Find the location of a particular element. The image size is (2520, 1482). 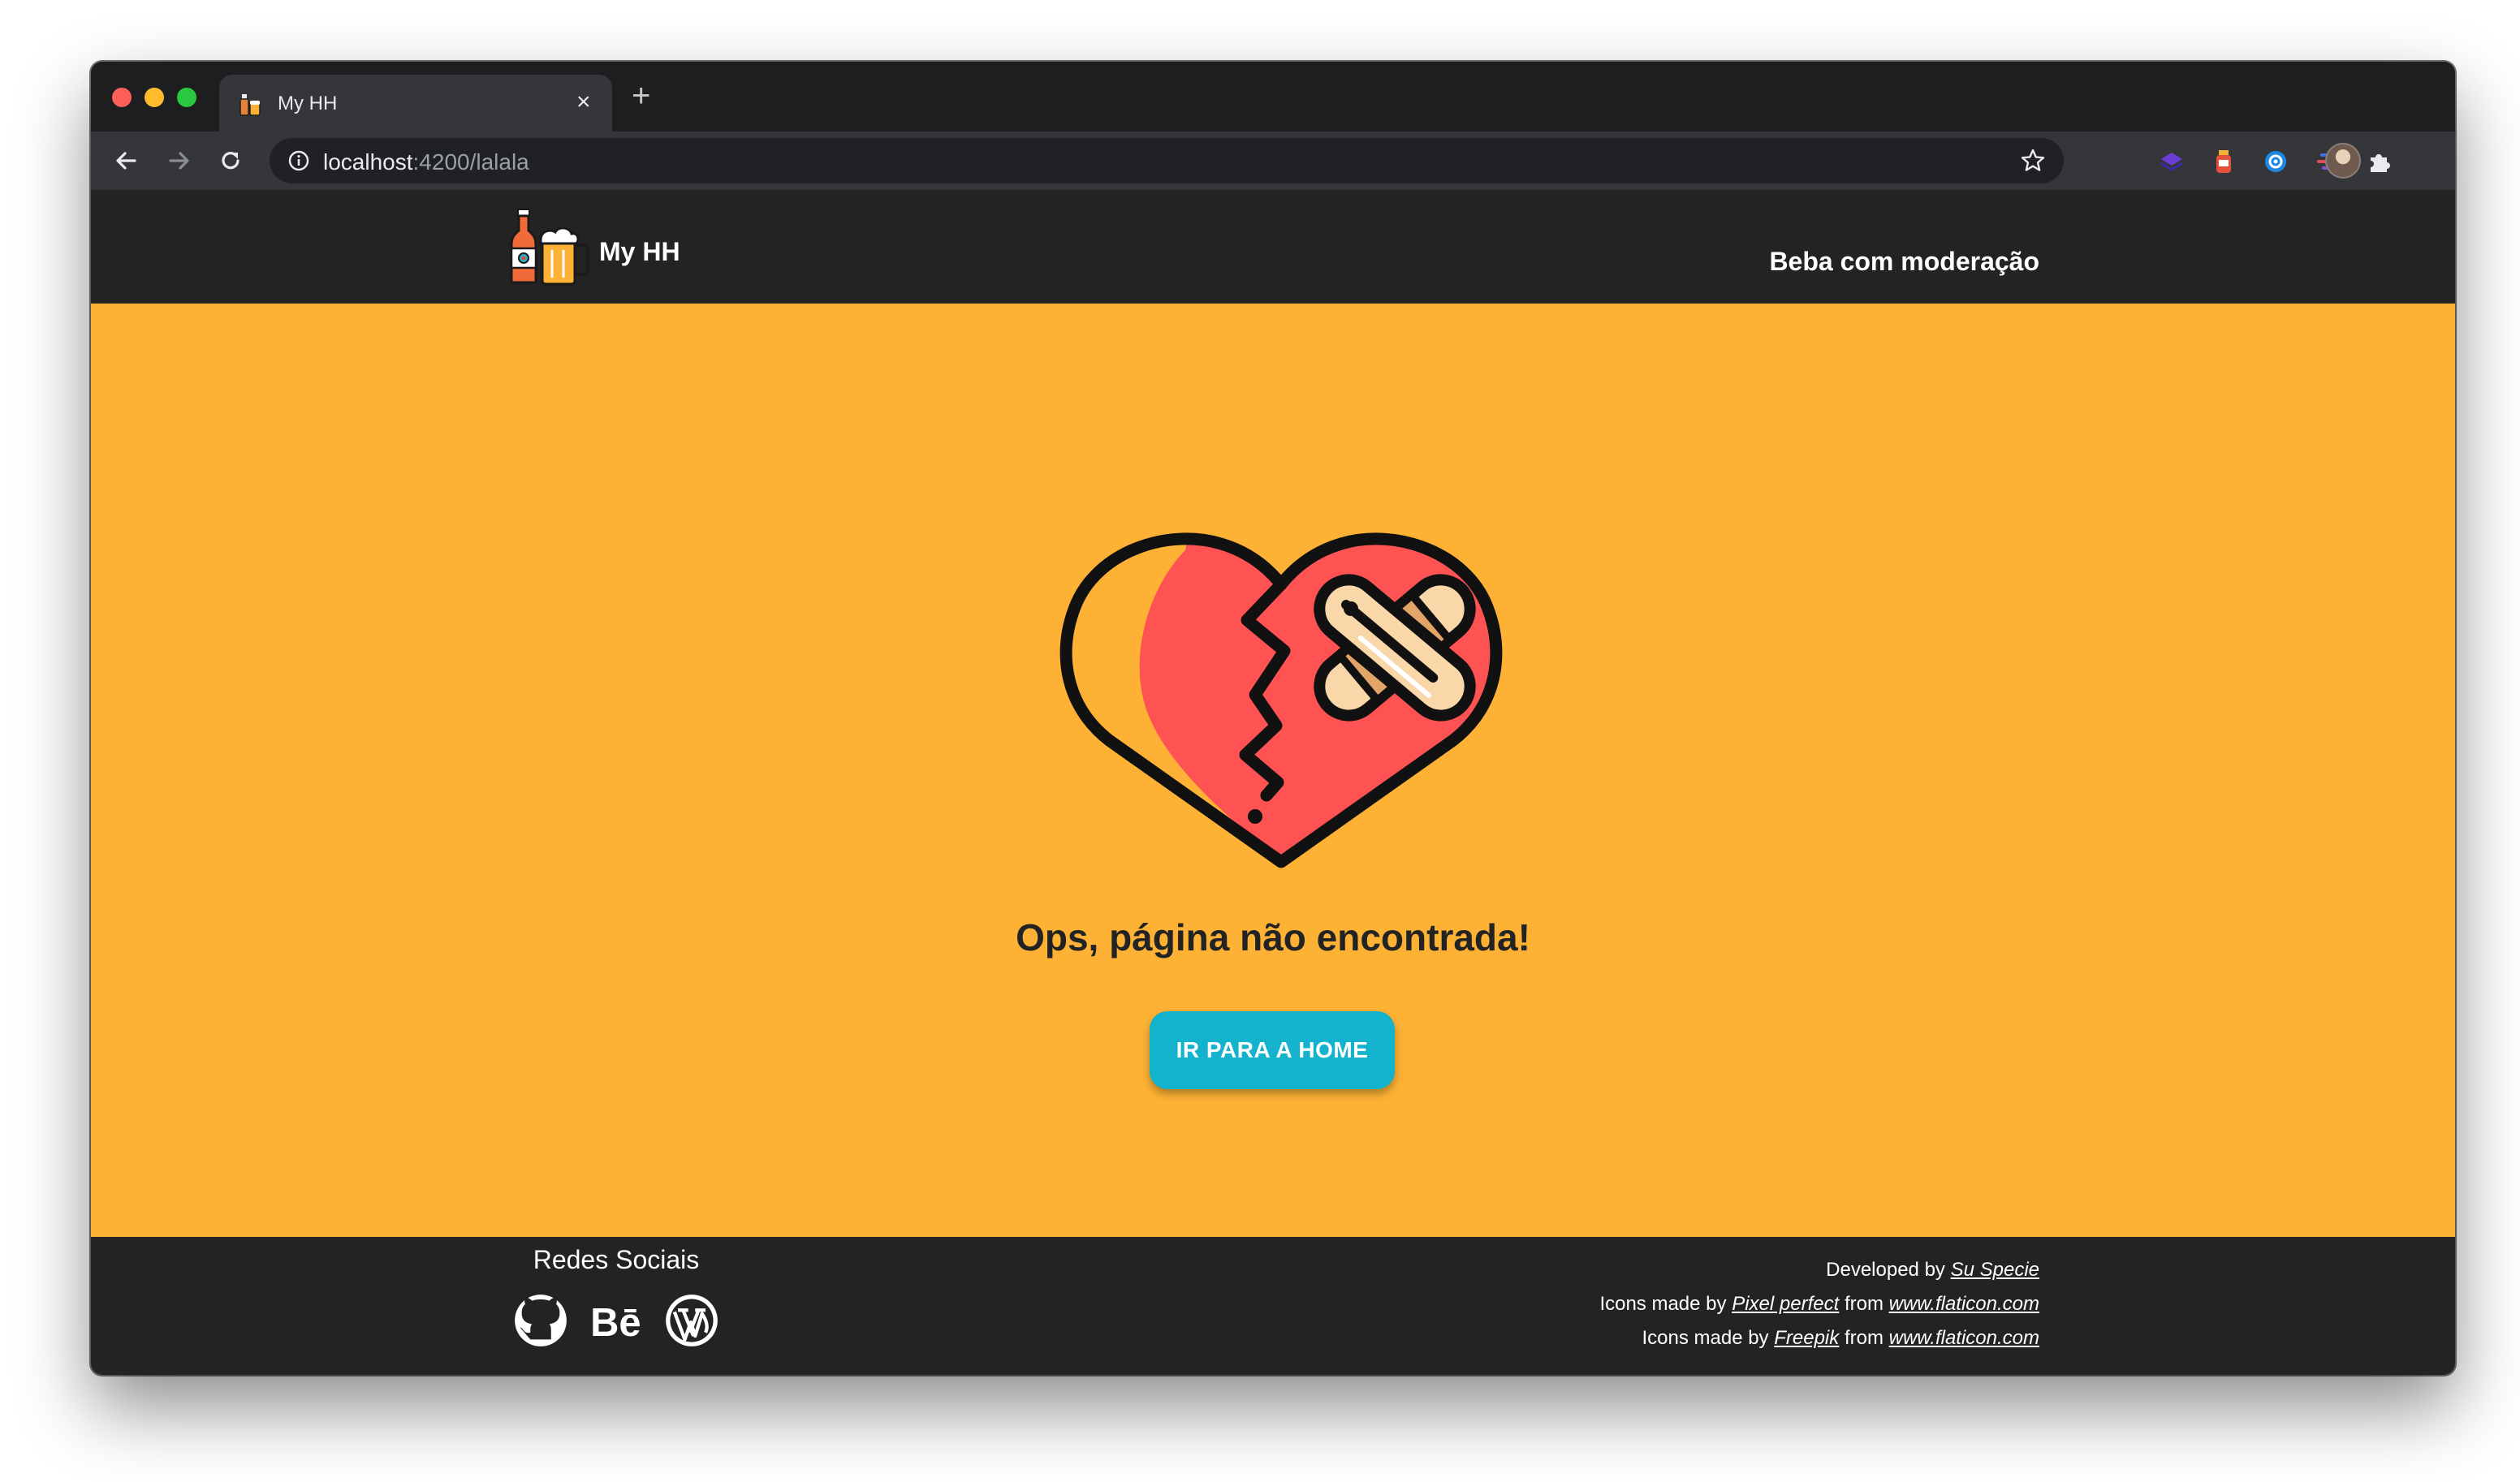

tab-my-hh: My HH × is located at coordinates (416, 103).